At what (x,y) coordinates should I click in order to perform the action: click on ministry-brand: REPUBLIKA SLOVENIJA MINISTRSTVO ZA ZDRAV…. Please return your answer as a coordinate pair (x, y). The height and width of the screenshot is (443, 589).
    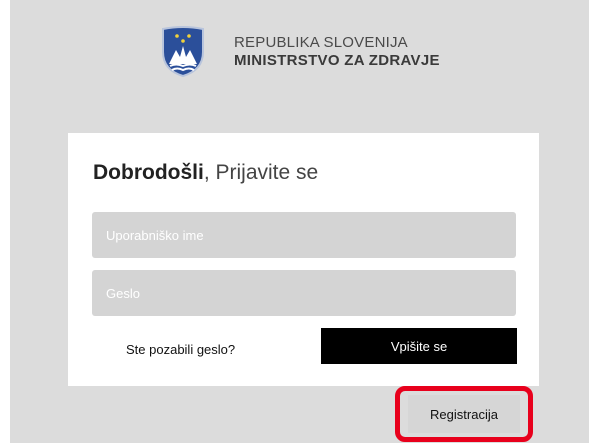
    Looking at the image, I should click on (337, 52).